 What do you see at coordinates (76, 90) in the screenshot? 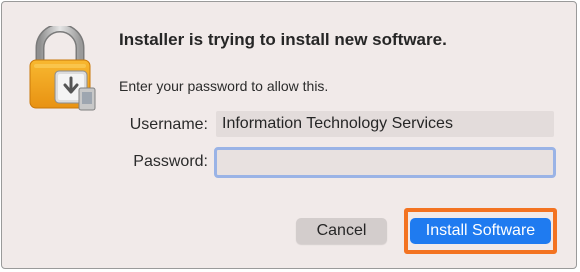
I see `installer-badge-icon` at bounding box center [76, 90].